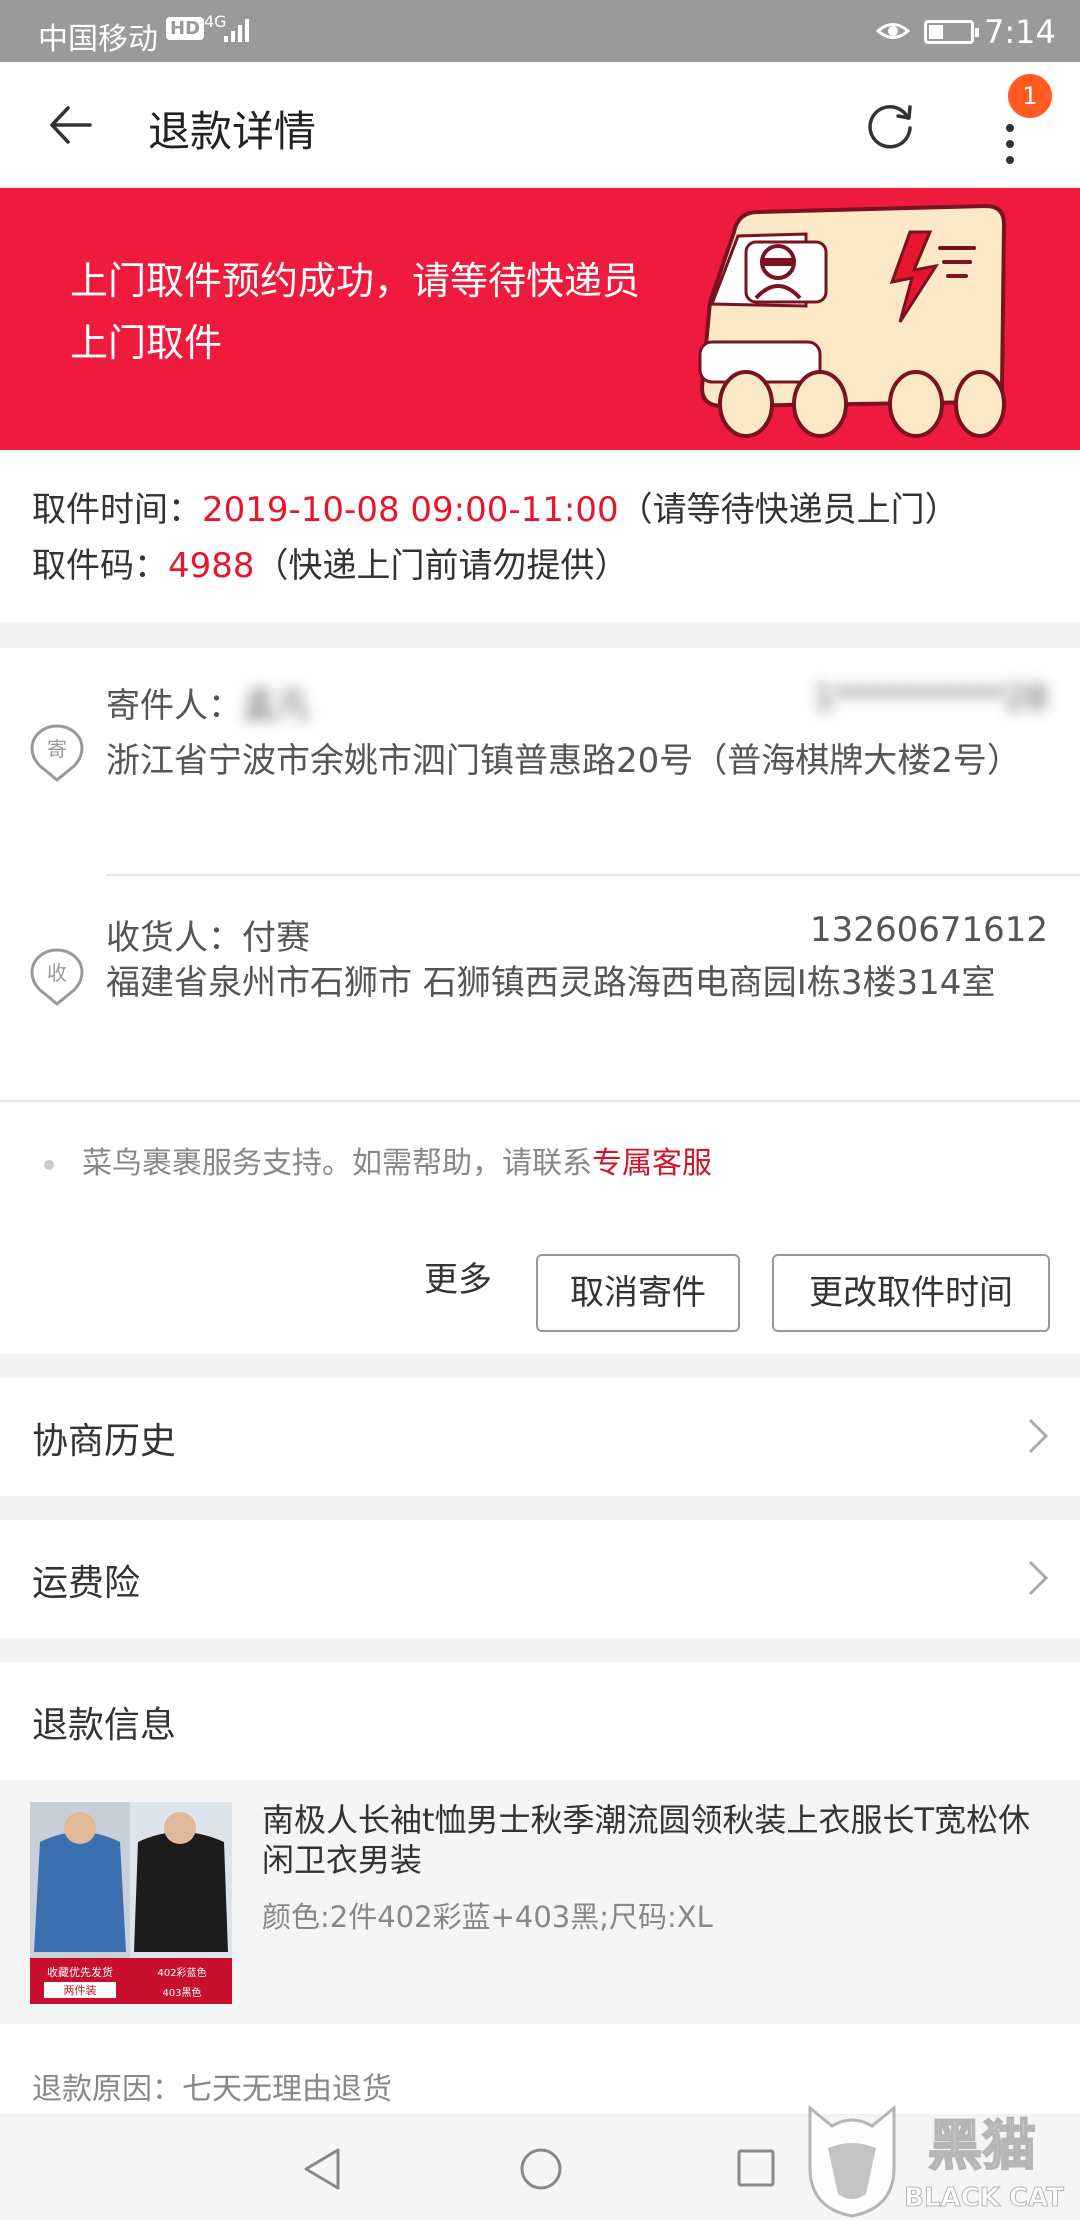  Describe the element at coordinates (181, 1972) in the screenshot. I see `svg-text: 402彩蓝色` at that location.